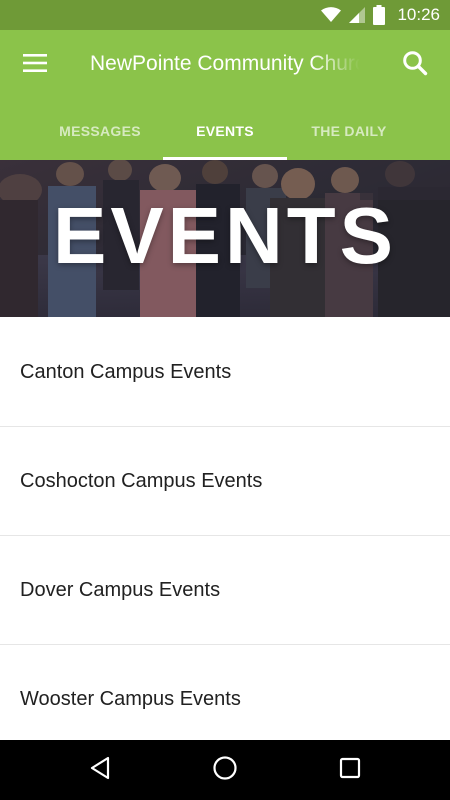 Image resolution: width=450 pixels, height=800 pixels. I want to click on tab-the-daily: THE DAILY, so click(349, 131).